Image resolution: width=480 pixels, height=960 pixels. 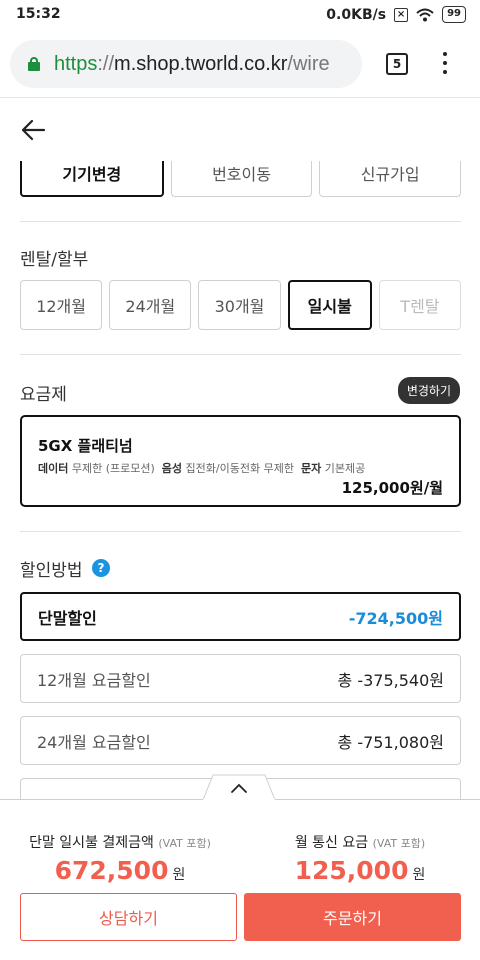 I want to click on browser-toolbar: https://m.shop.tworld.co.kr/wire 5, so click(x=240, y=64).